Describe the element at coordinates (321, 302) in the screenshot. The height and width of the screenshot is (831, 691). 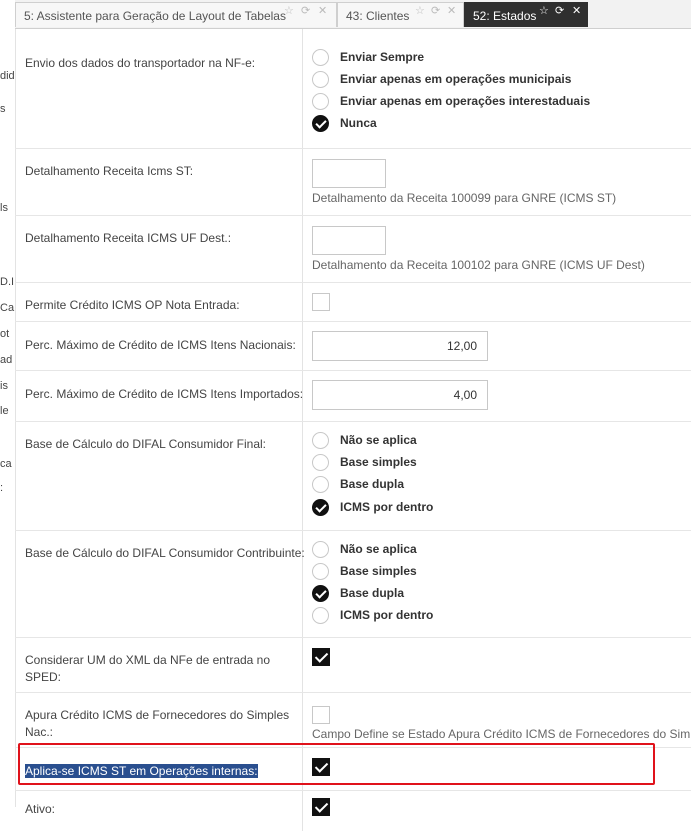
I see `permite-credito-checkbox` at that location.